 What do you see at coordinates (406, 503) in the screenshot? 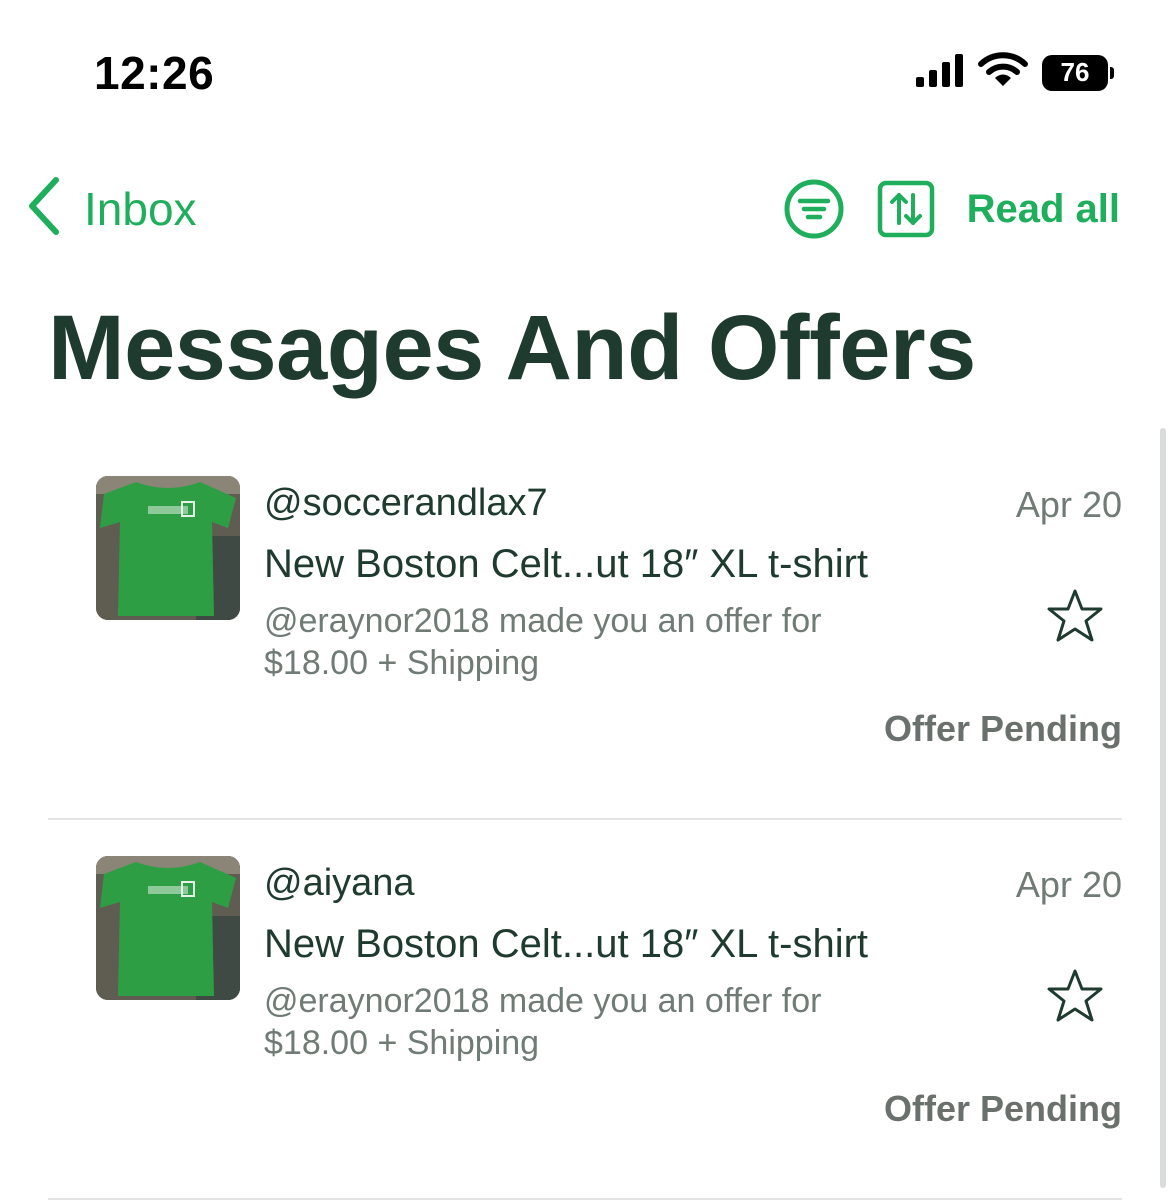
I see `sender-username: @soccerandlax7` at bounding box center [406, 503].